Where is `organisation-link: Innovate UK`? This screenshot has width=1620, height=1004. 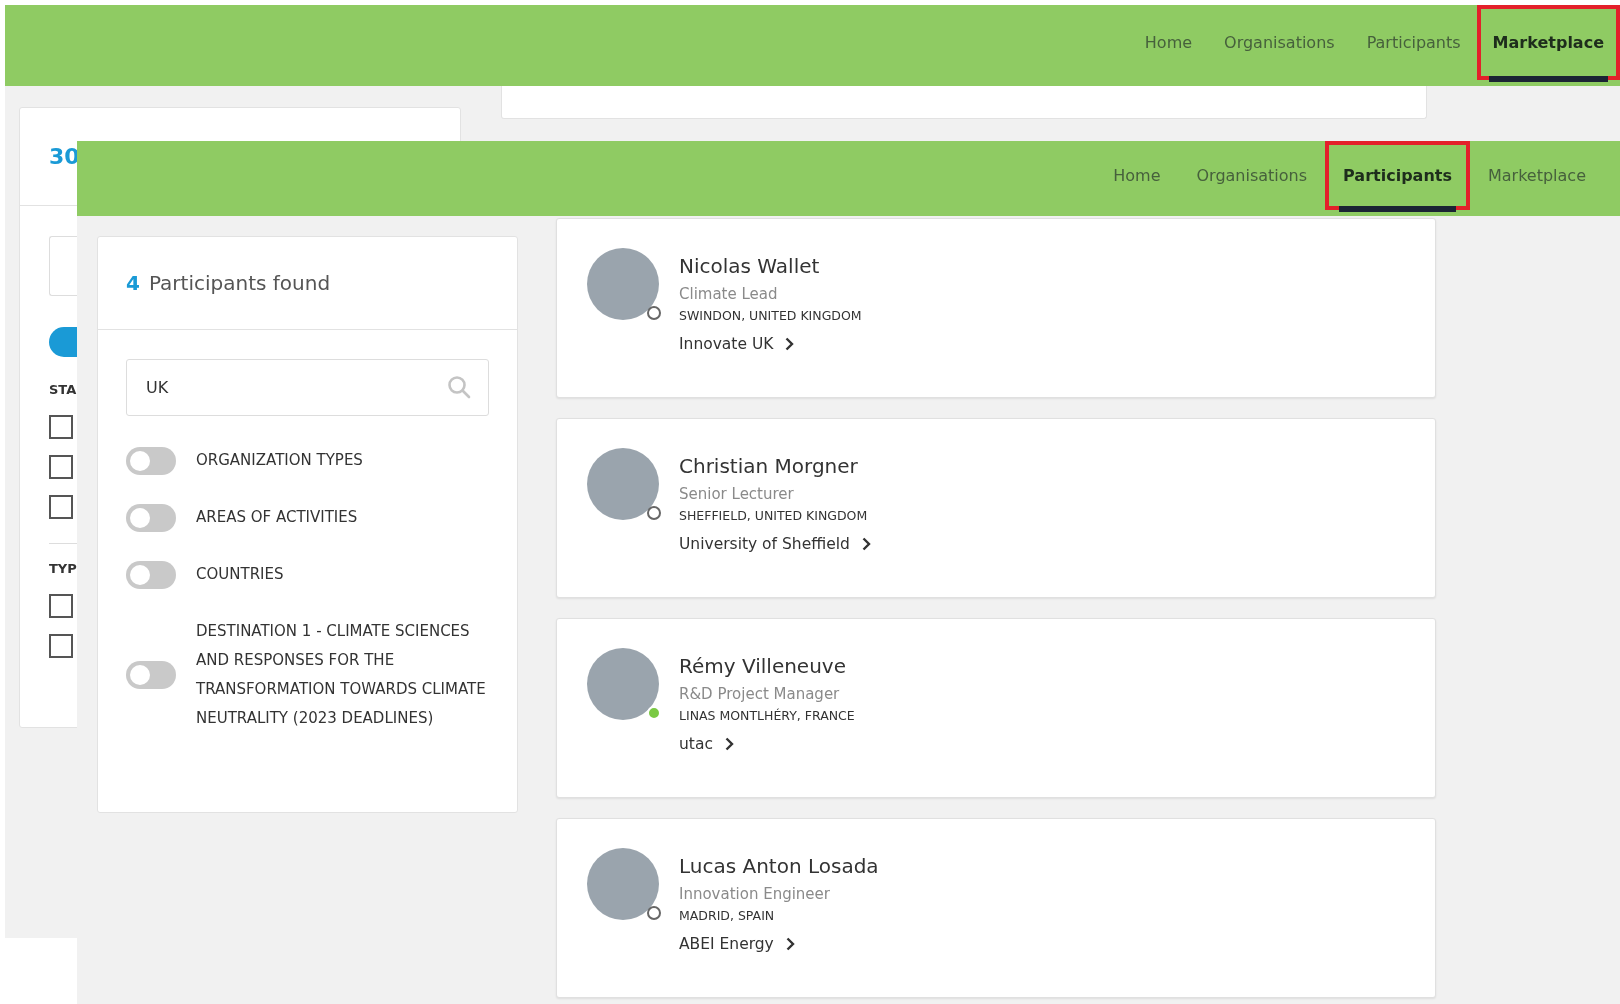
organisation-link: Innovate UK is located at coordinates (737, 344).